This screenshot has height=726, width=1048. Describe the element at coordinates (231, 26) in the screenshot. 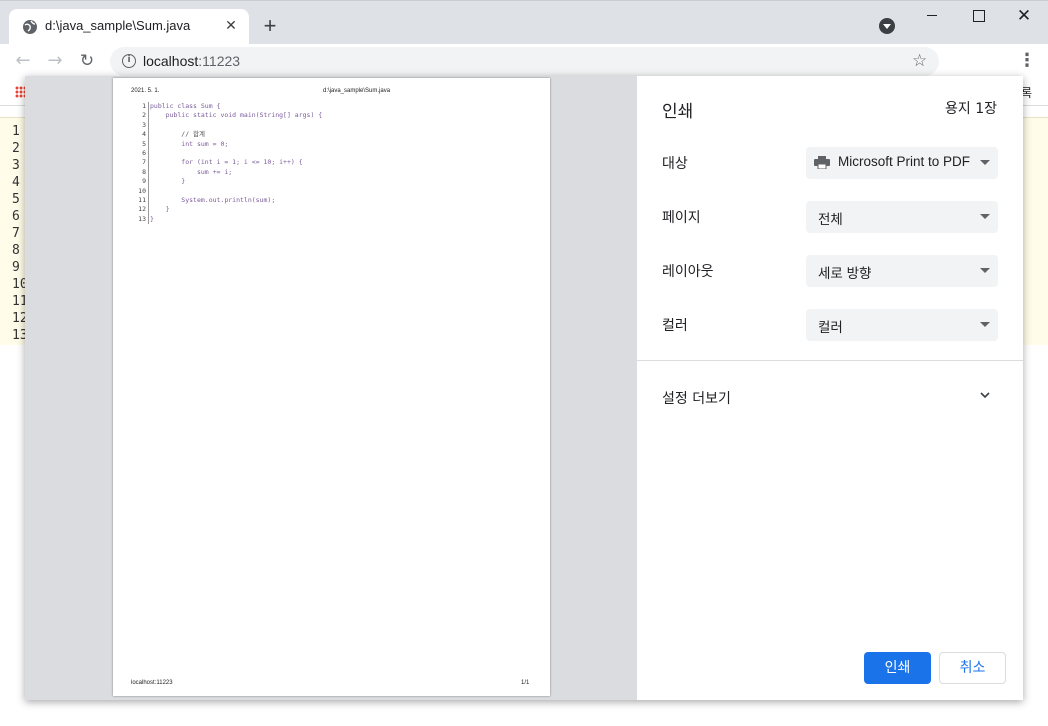

I see `close-icon: ✕` at that location.